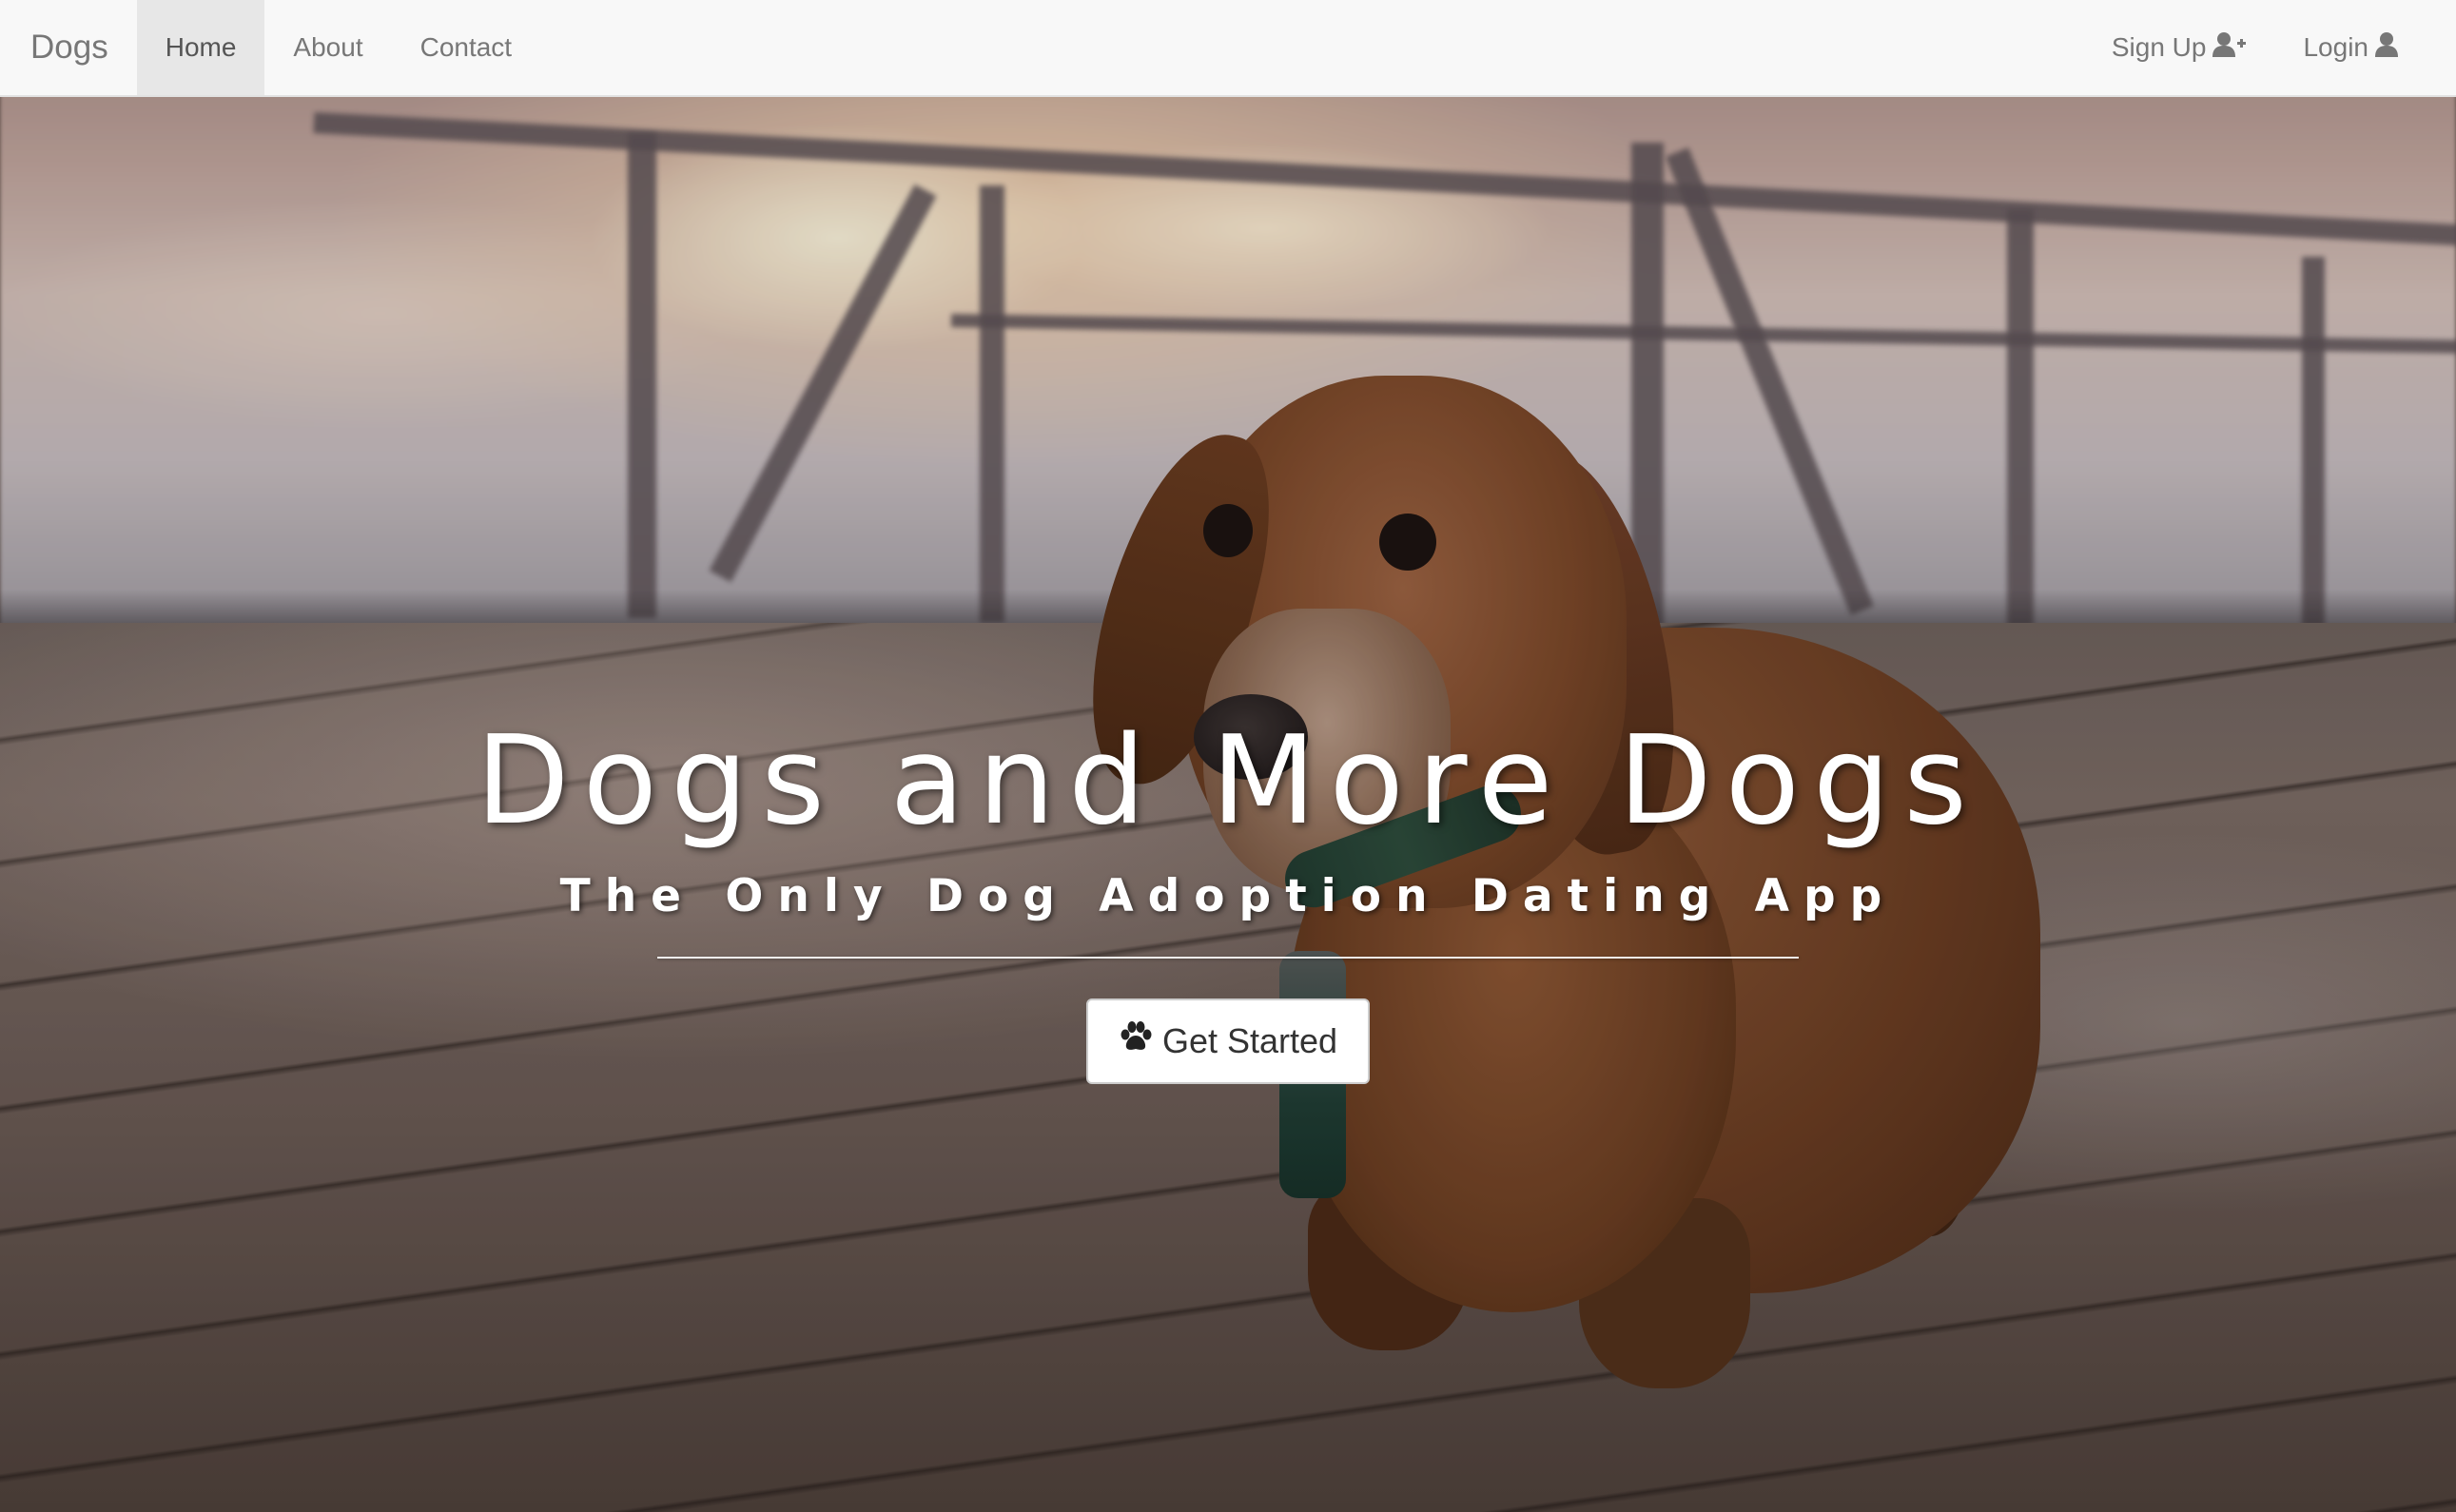  What do you see at coordinates (1228, 958) in the screenshot?
I see `hero-divider` at bounding box center [1228, 958].